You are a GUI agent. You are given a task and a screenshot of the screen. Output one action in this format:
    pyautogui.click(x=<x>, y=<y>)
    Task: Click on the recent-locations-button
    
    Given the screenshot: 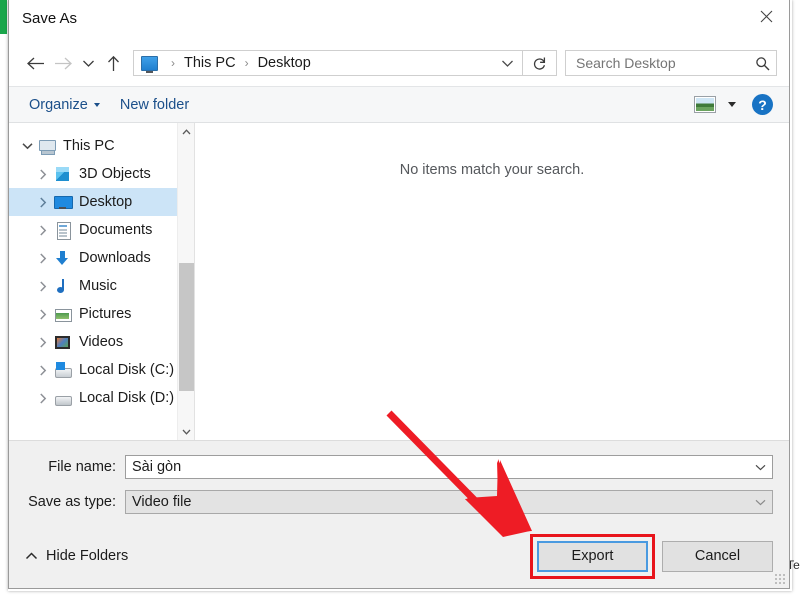 What is the action you would take?
    pyautogui.click(x=88, y=63)
    